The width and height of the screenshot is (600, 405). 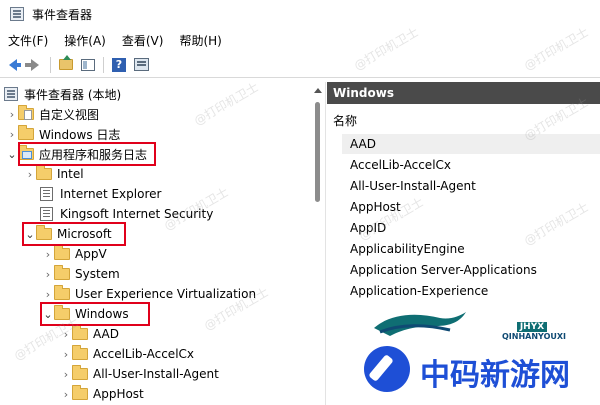 I want to click on brand-english-logo: JHYX QINHANYOUXI, so click(x=534, y=329).